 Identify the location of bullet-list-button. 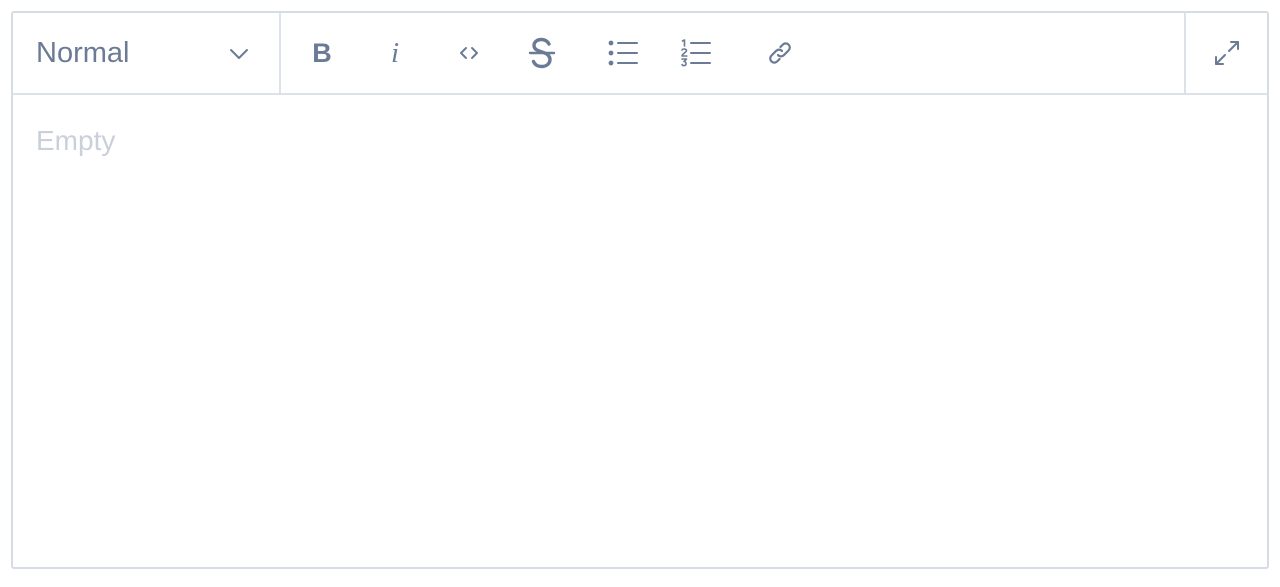
(623, 53).